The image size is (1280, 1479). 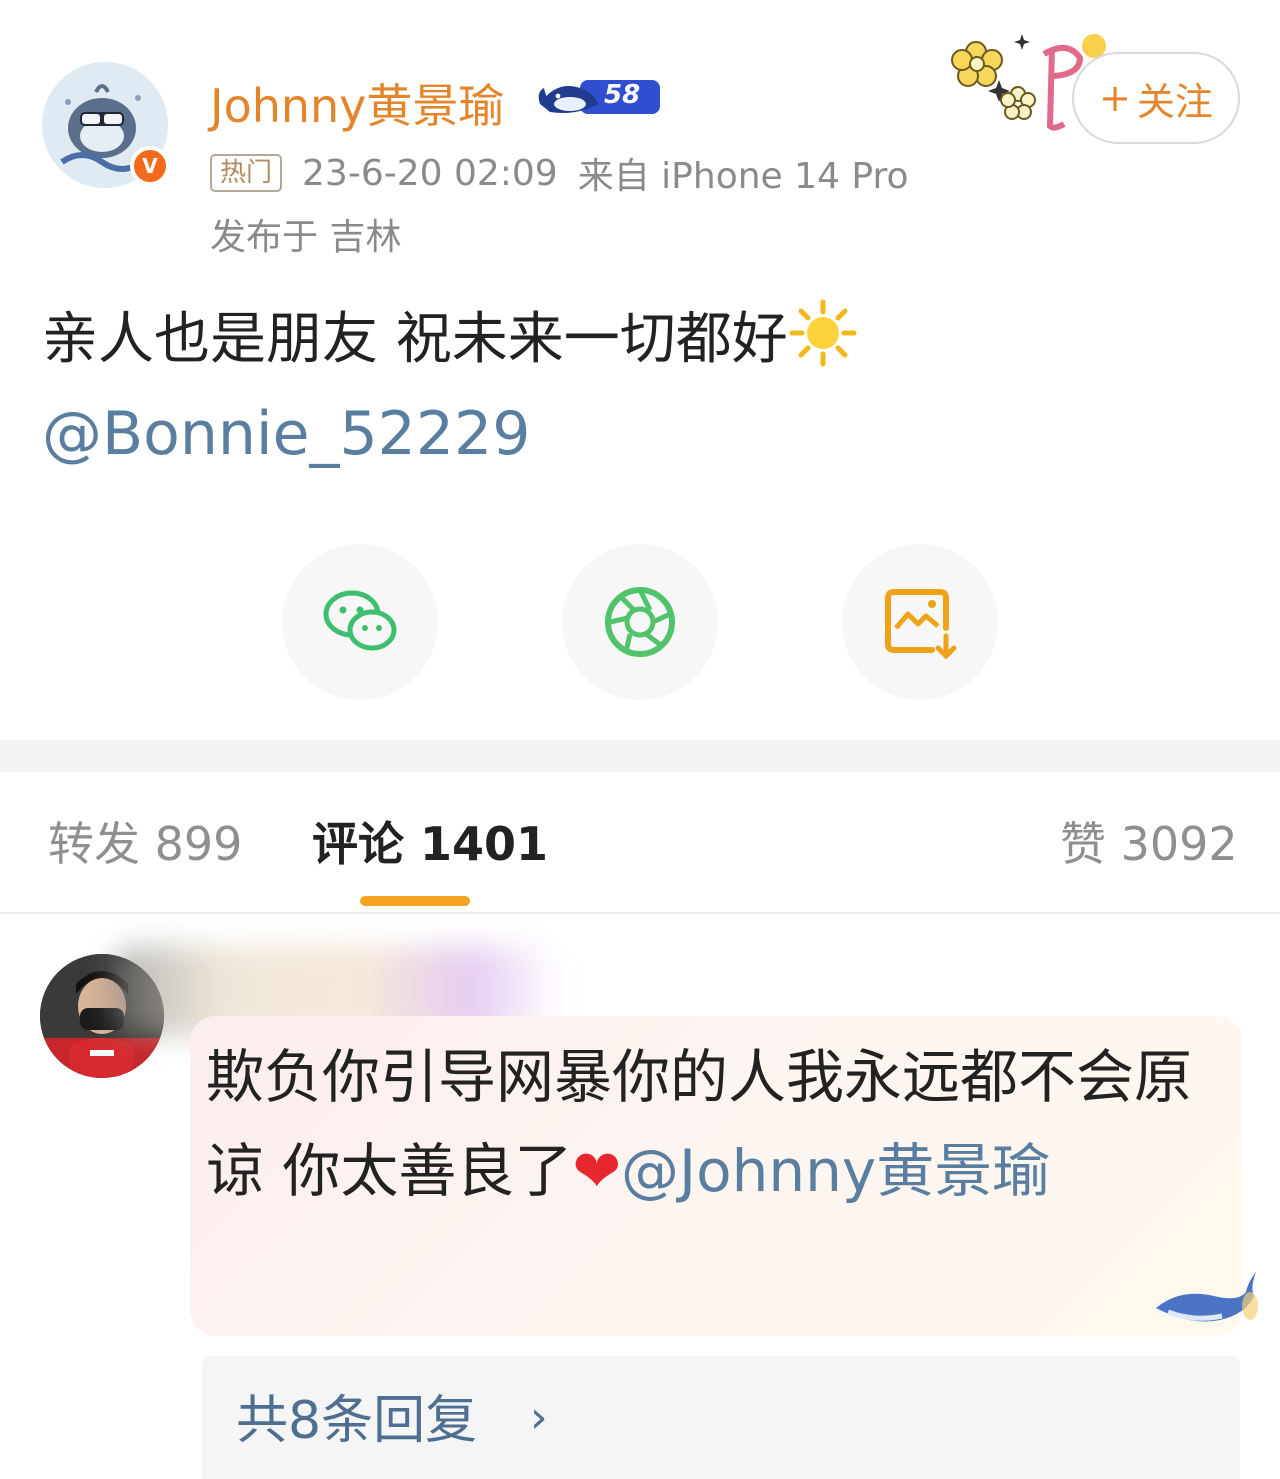 I want to click on sun-emoji-icon, so click(x=823, y=333).